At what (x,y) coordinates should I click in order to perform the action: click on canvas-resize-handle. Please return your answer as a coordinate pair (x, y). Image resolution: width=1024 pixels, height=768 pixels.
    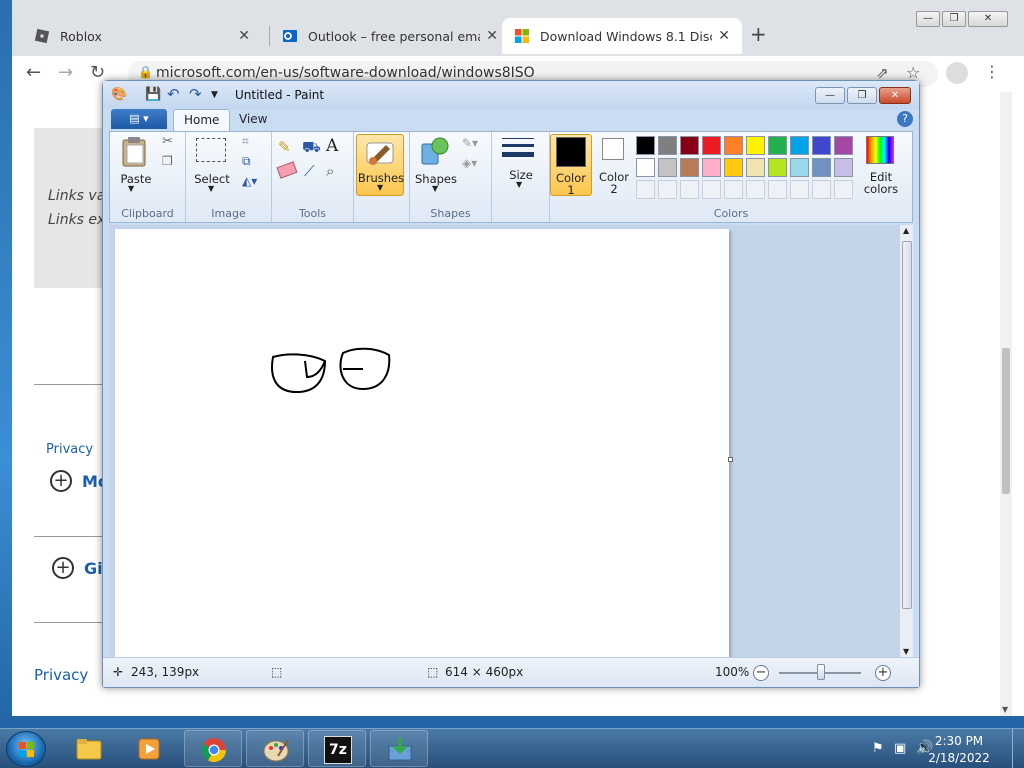
    Looking at the image, I should click on (730, 459).